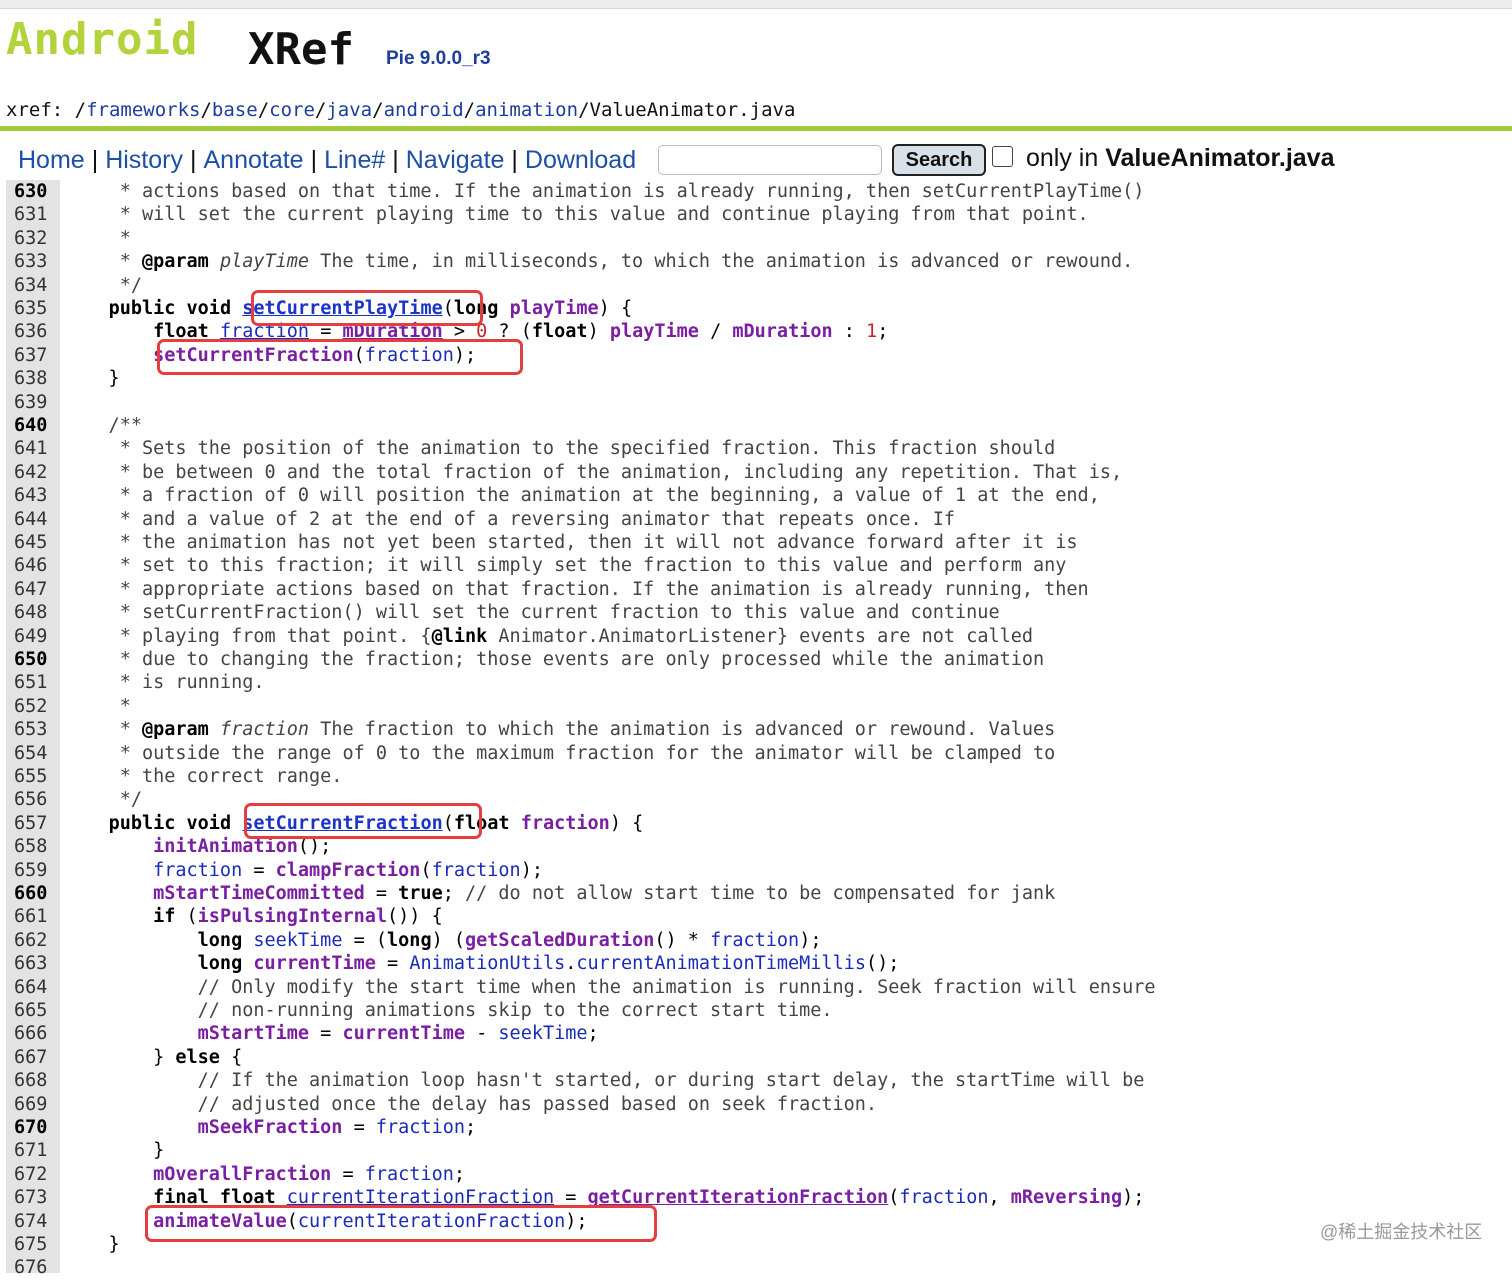 The width and height of the screenshot is (1512, 1280). What do you see at coordinates (30, 519) in the screenshot?
I see `line-number-link: 644` at bounding box center [30, 519].